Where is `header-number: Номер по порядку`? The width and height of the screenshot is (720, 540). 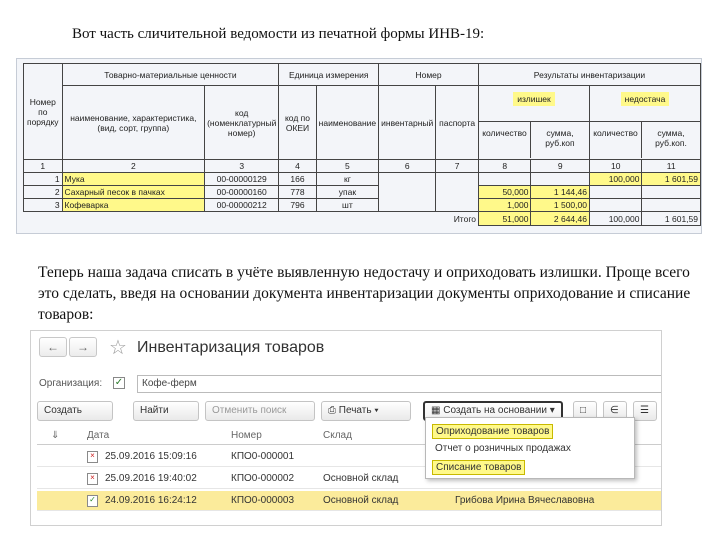
header-number: Номер по порядку is located at coordinates (43, 111).